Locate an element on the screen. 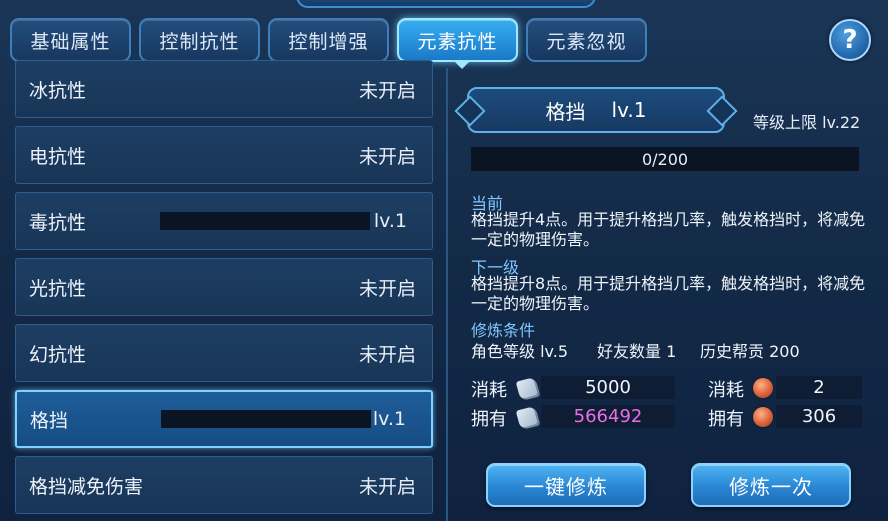 The image size is (888, 521). list-item-light-resist: 光抗性 未开启 is located at coordinates (224, 287).